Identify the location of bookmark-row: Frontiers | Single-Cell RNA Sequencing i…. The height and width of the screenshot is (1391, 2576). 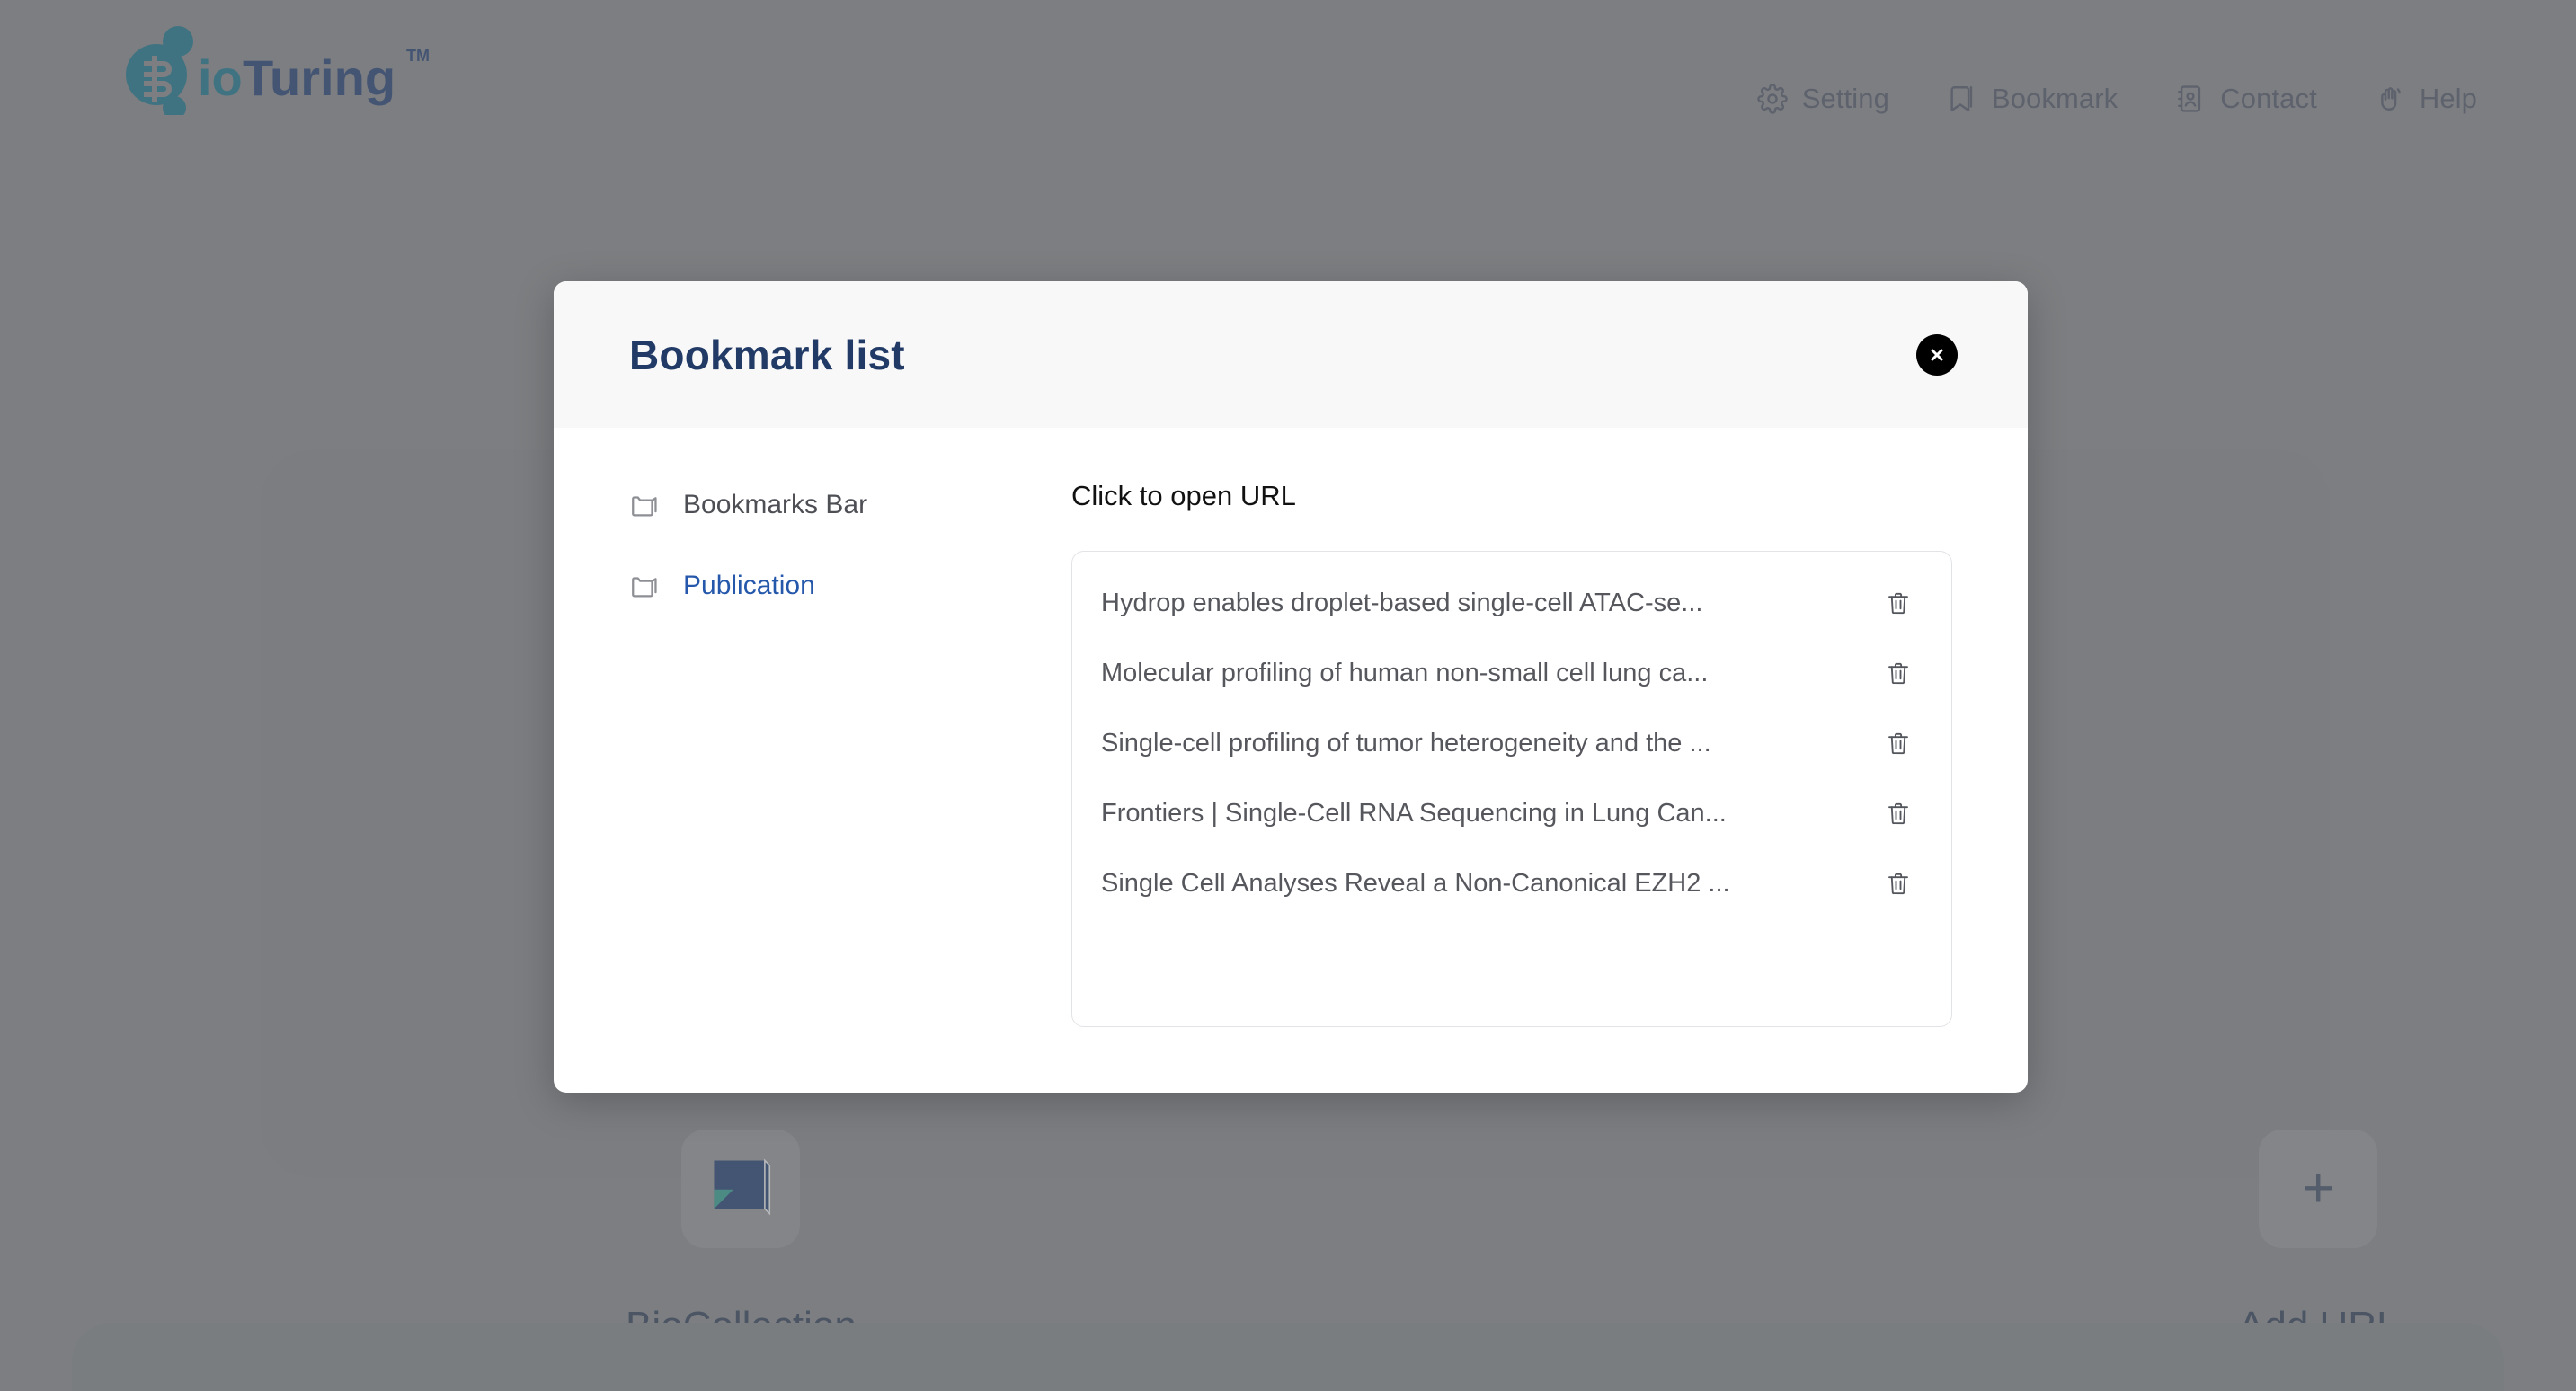
(1511, 813).